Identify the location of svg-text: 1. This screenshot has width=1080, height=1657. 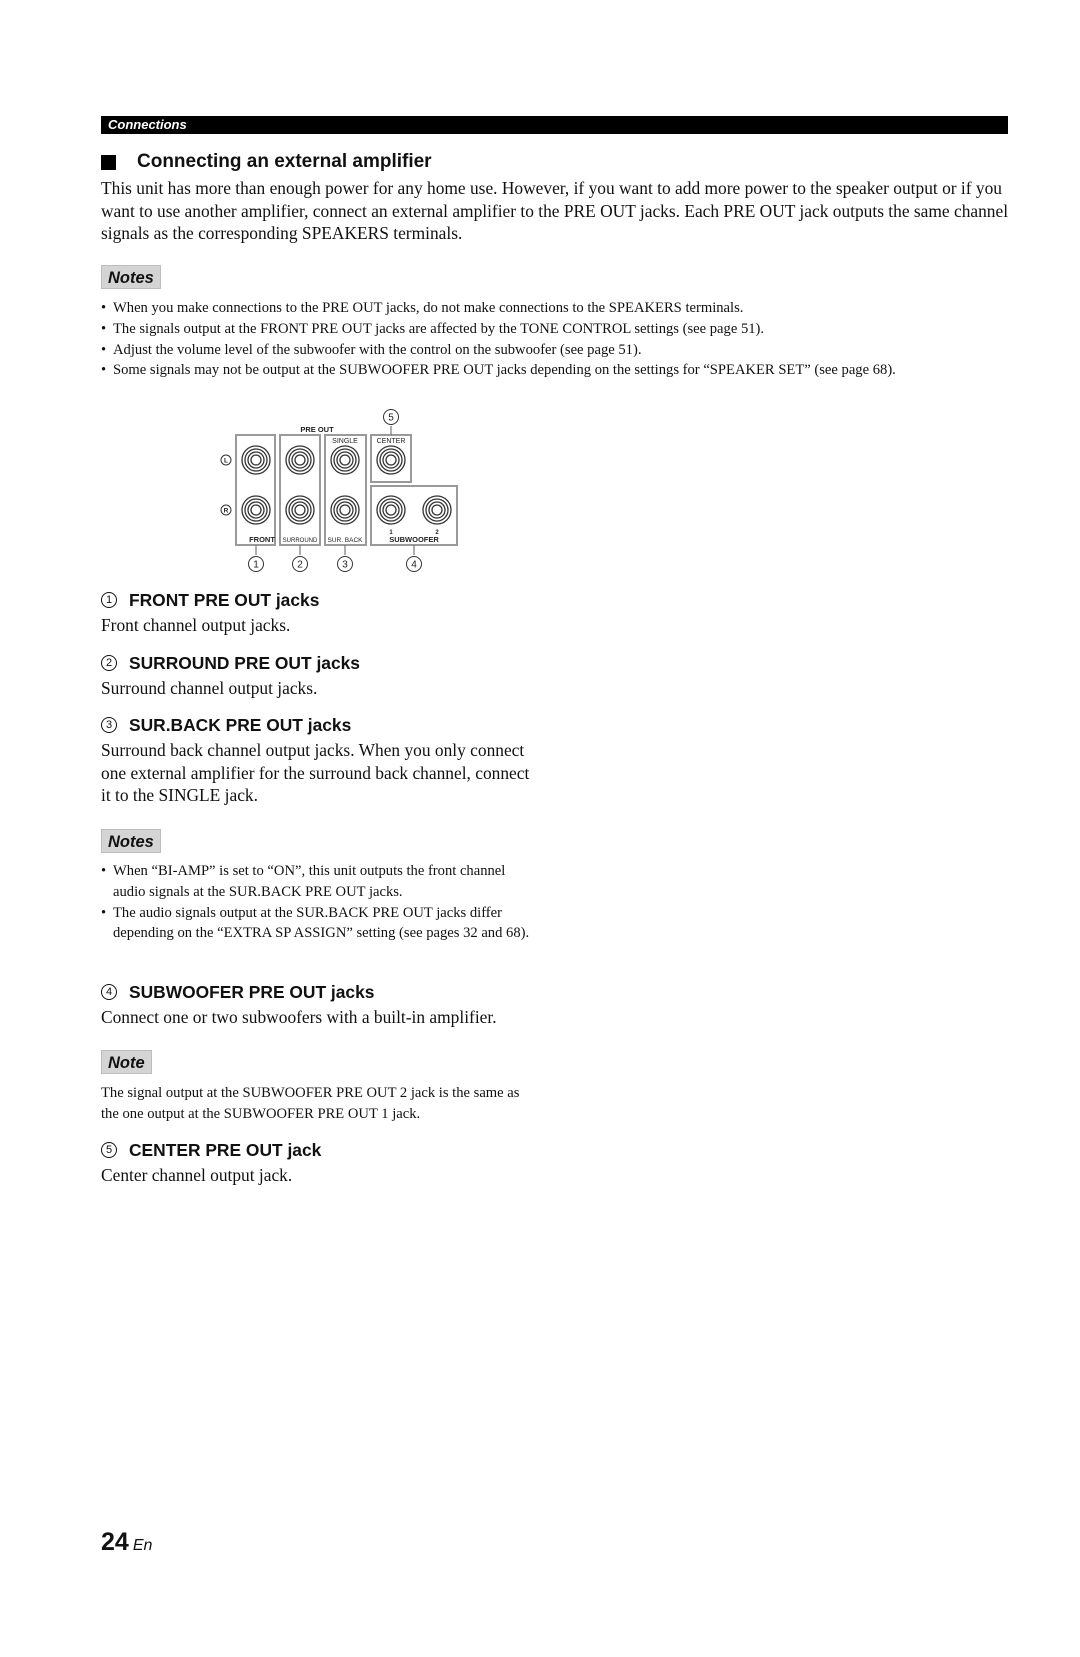
(256, 565).